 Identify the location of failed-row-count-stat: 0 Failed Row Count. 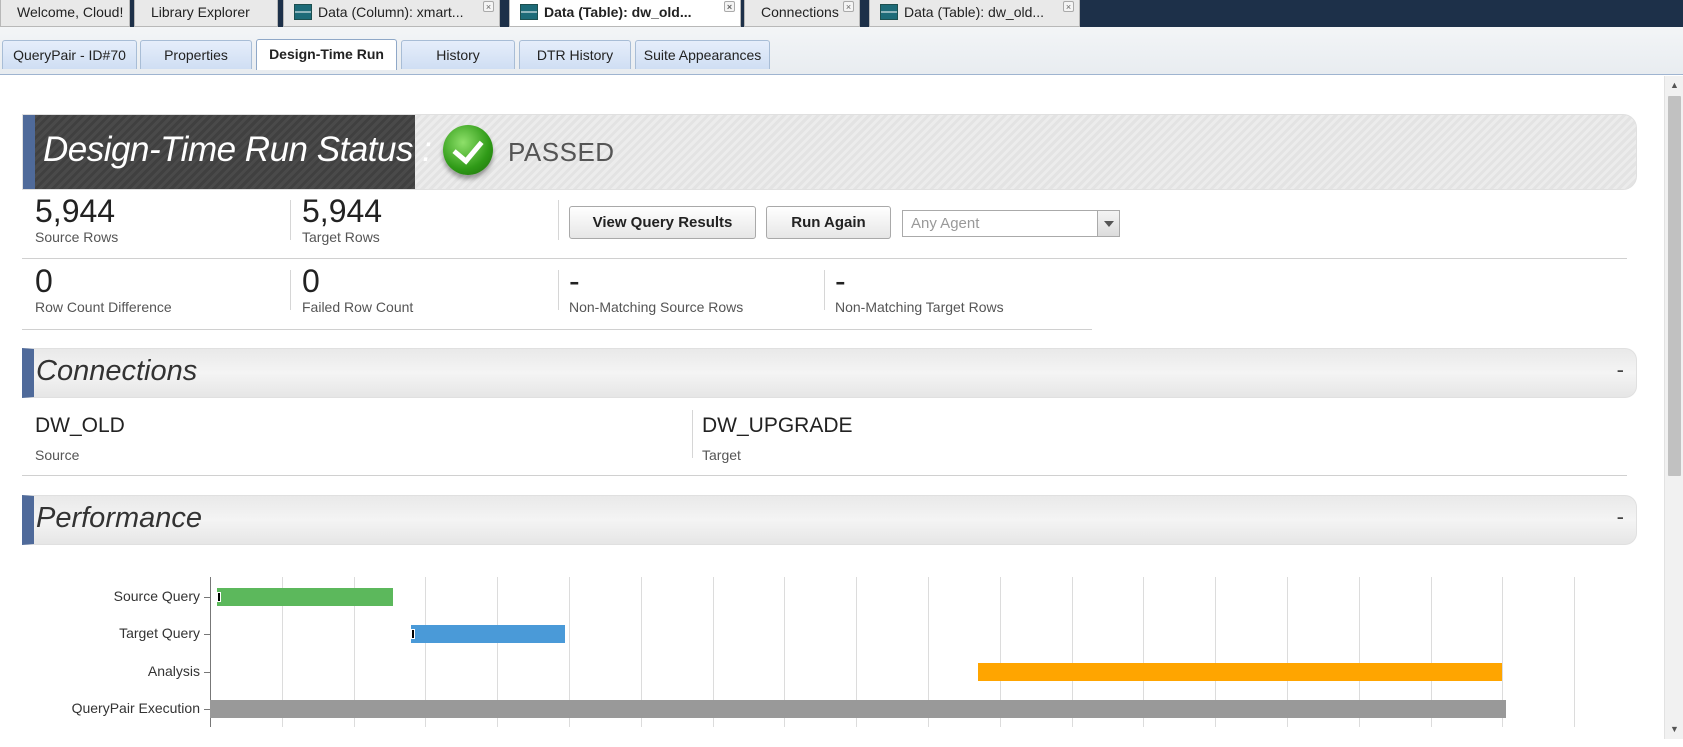
(357, 289).